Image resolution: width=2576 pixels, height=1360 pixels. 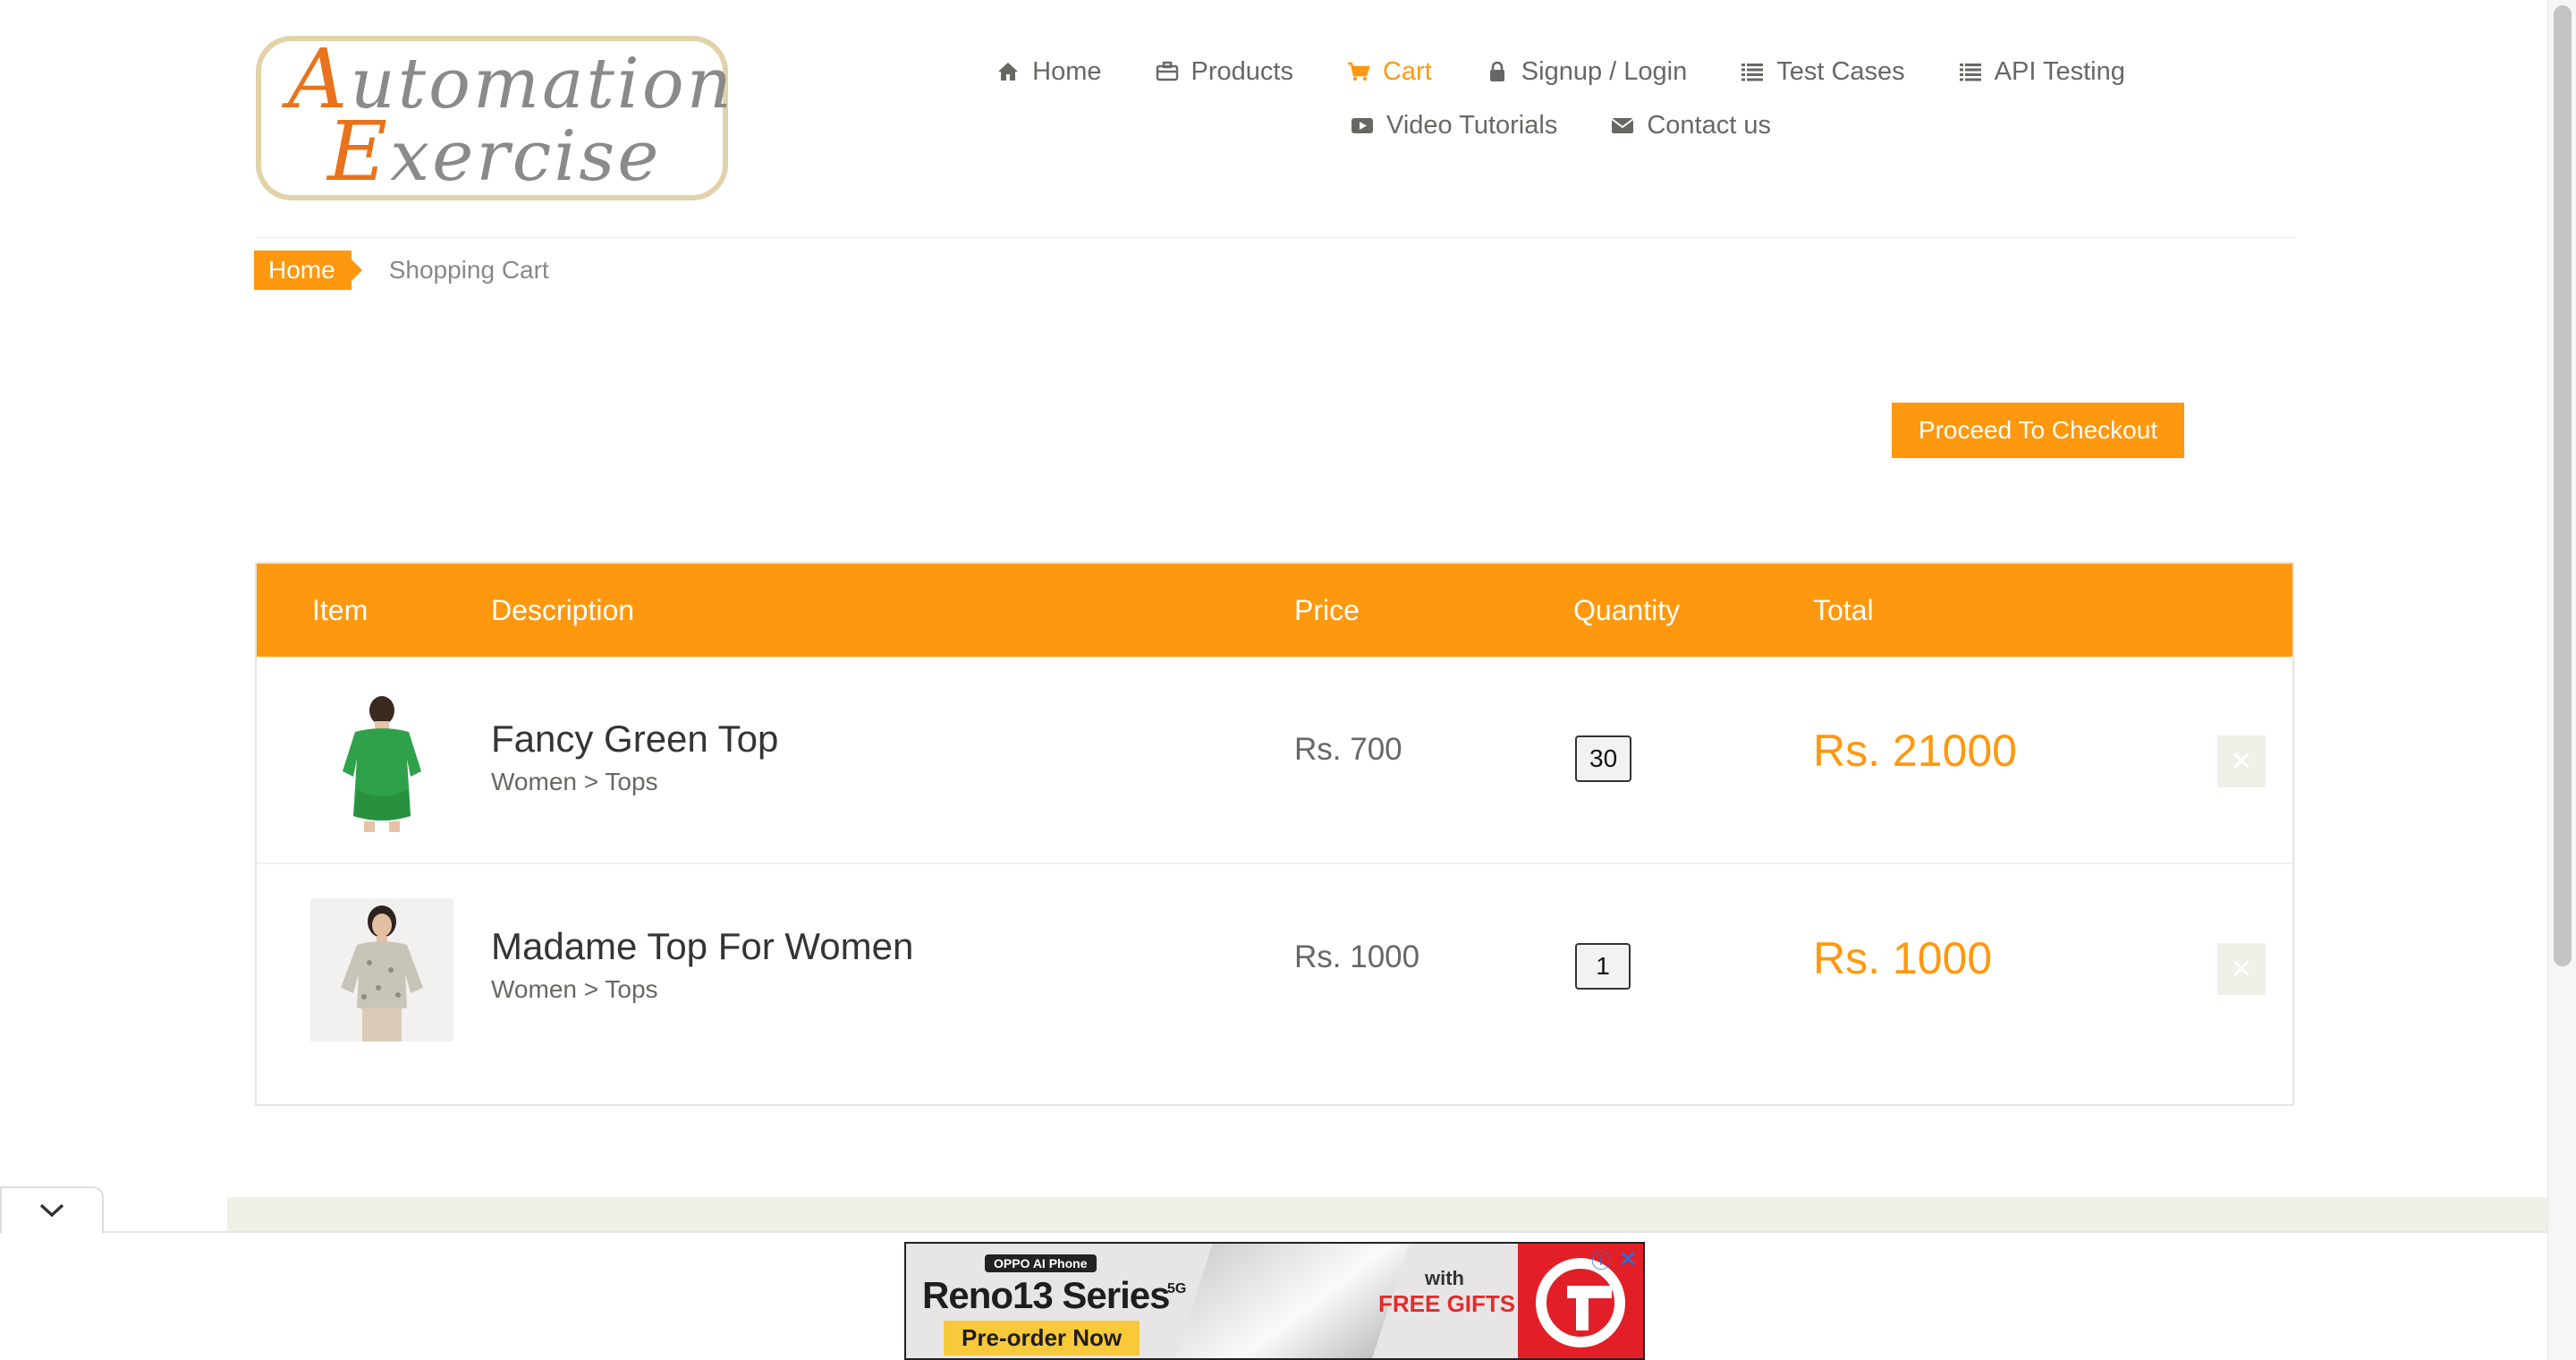 I want to click on nav-products: Products, so click(x=1224, y=71).